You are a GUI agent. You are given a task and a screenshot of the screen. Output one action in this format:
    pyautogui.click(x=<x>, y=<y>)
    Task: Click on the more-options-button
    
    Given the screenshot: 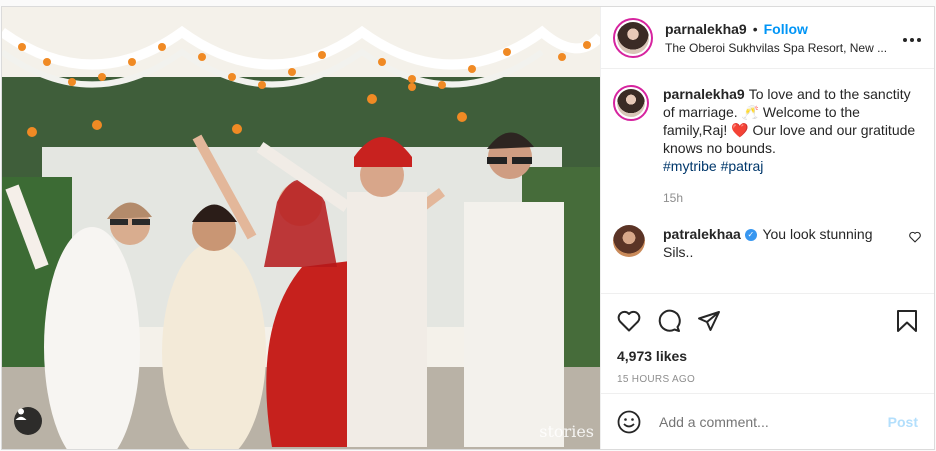 What is the action you would take?
    pyautogui.click(x=907, y=37)
    